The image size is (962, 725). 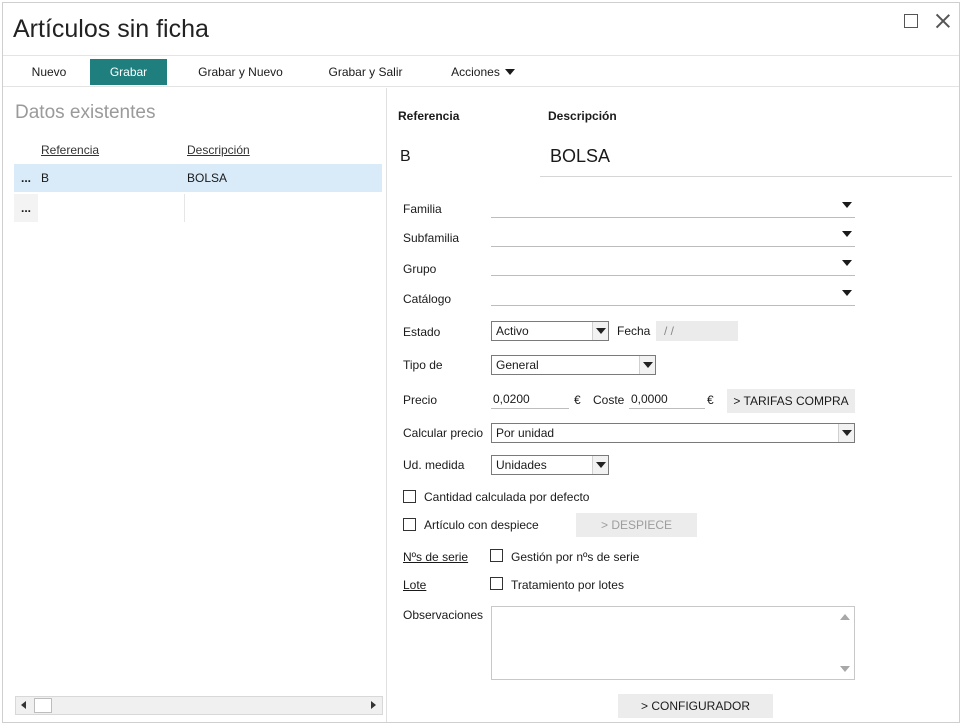 I want to click on maximize-icon, so click(x=911, y=21).